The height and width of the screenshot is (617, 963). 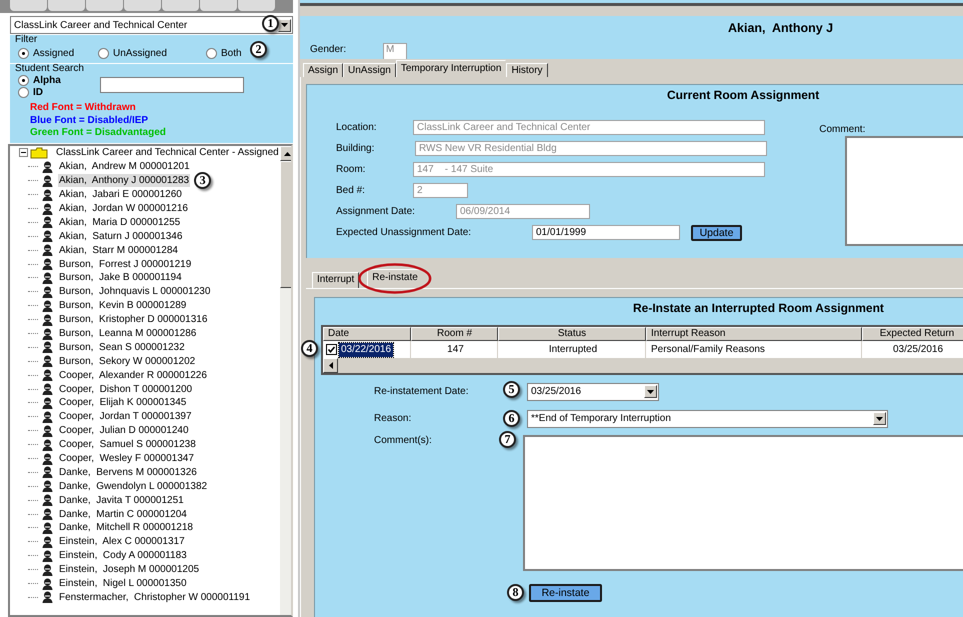 What do you see at coordinates (155, 597) in the screenshot?
I see `tree-item: Fenstermacher, Christopher W 000001191` at bounding box center [155, 597].